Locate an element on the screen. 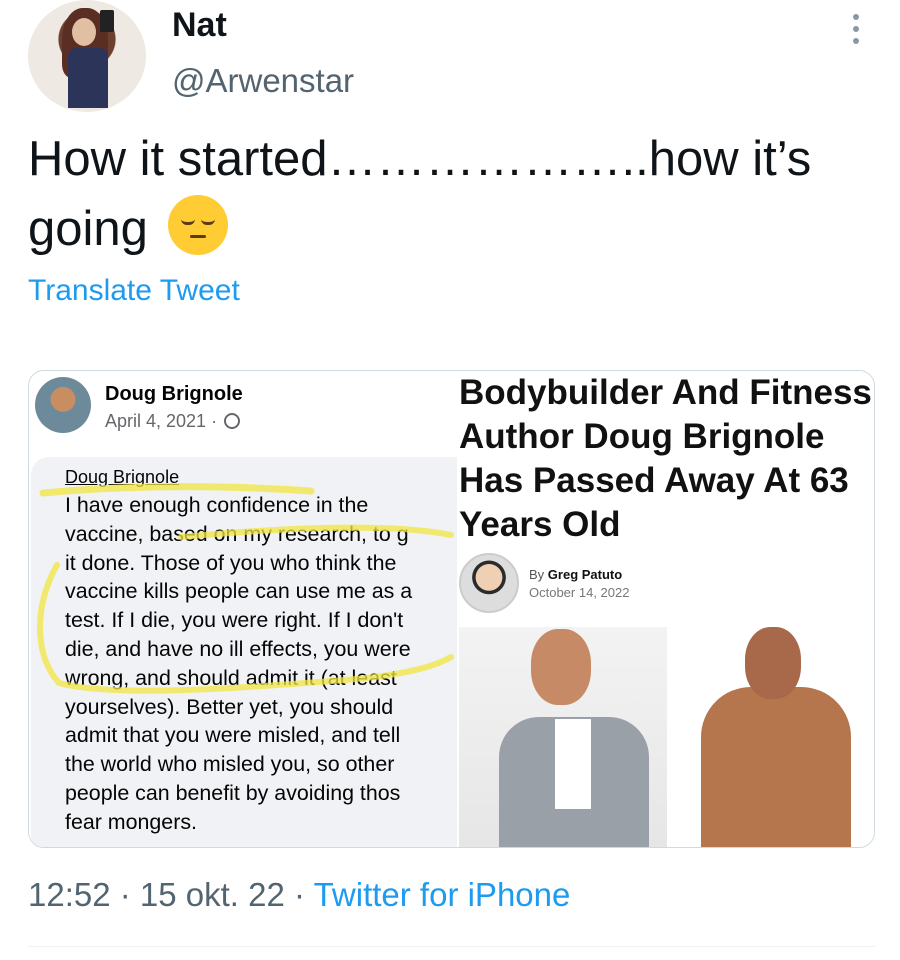 This screenshot has height=960, width=900. pensive-face-icon is located at coordinates (197, 225).